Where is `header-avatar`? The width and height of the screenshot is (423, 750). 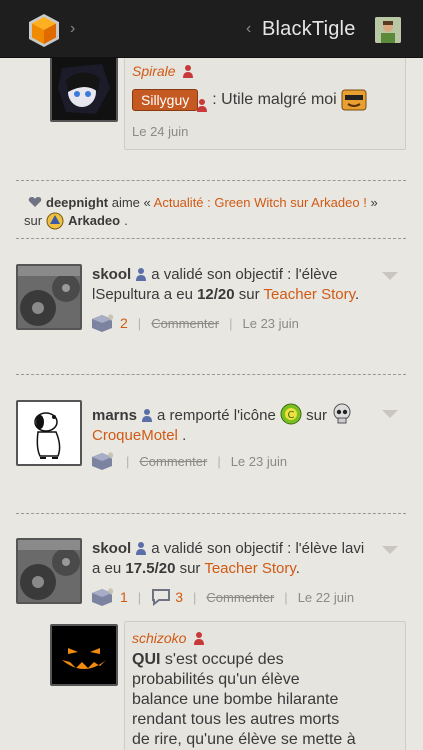 header-avatar is located at coordinates (388, 30).